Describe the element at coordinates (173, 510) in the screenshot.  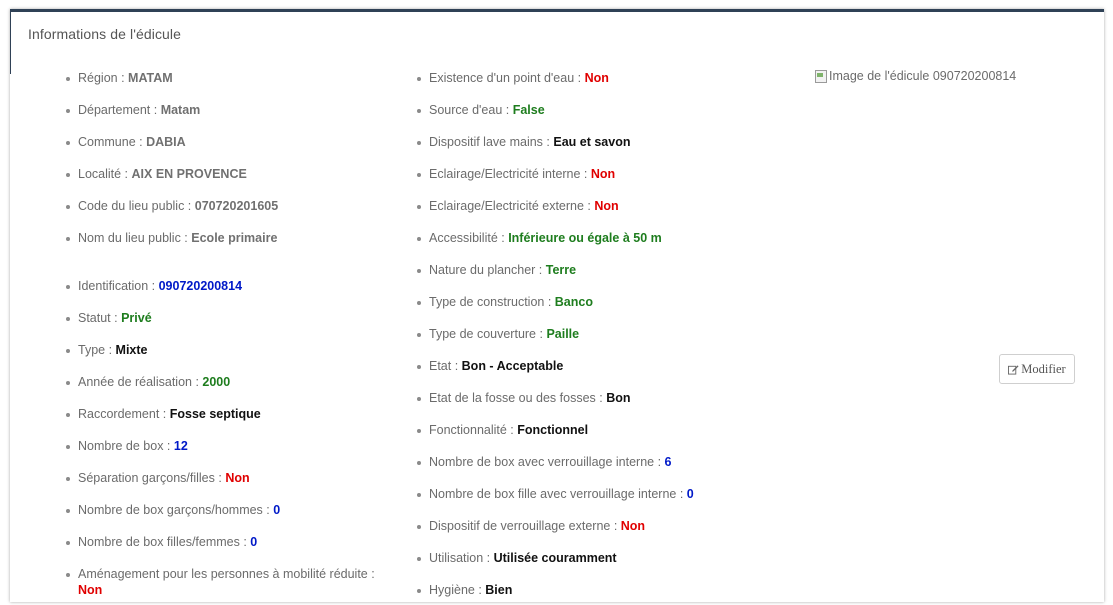
I see `list-item: Nombre de box garçons/hommes : 0` at that location.